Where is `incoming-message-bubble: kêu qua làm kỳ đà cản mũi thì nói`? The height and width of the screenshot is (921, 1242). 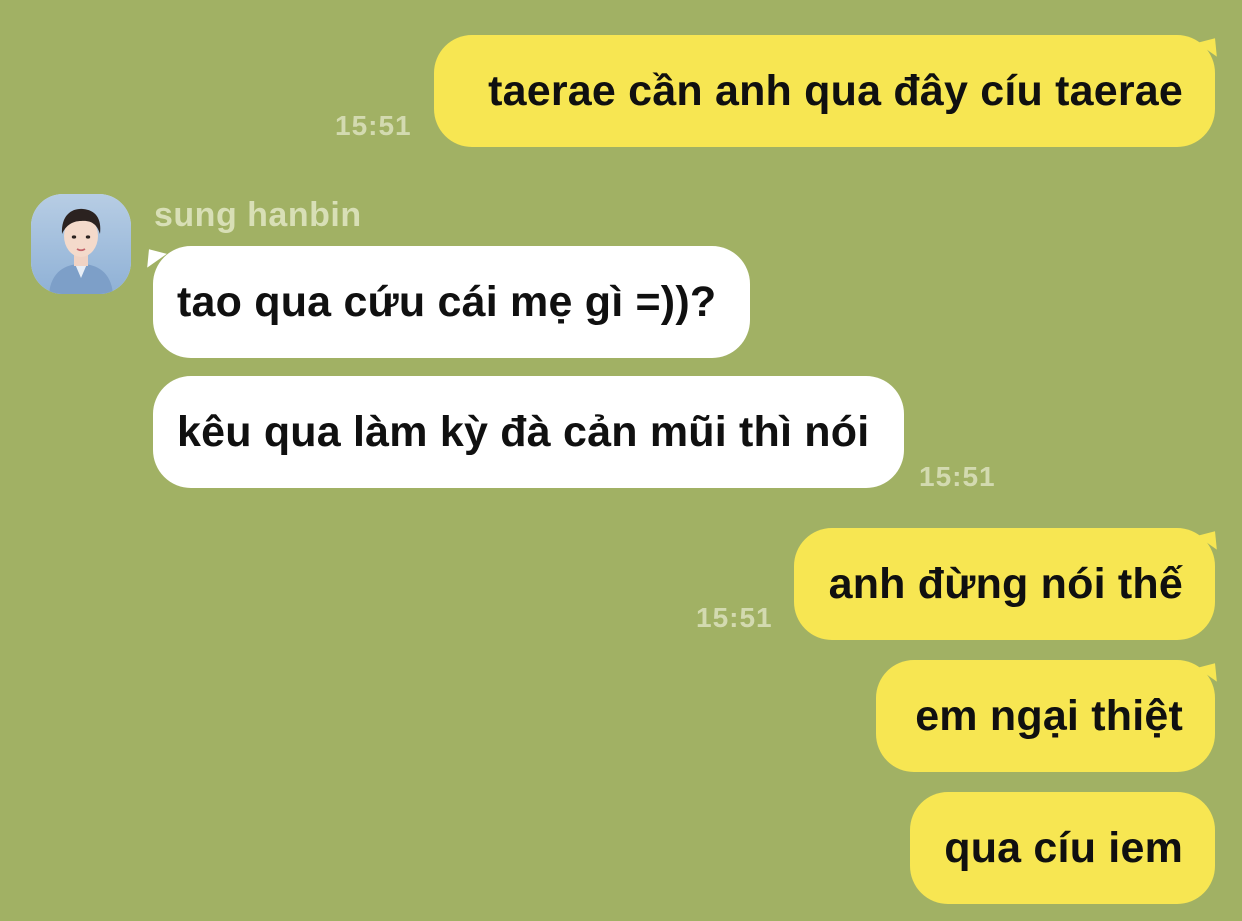
incoming-message-bubble: kêu qua làm kỳ đà cản mũi thì nói is located at coordinates (528, 432).